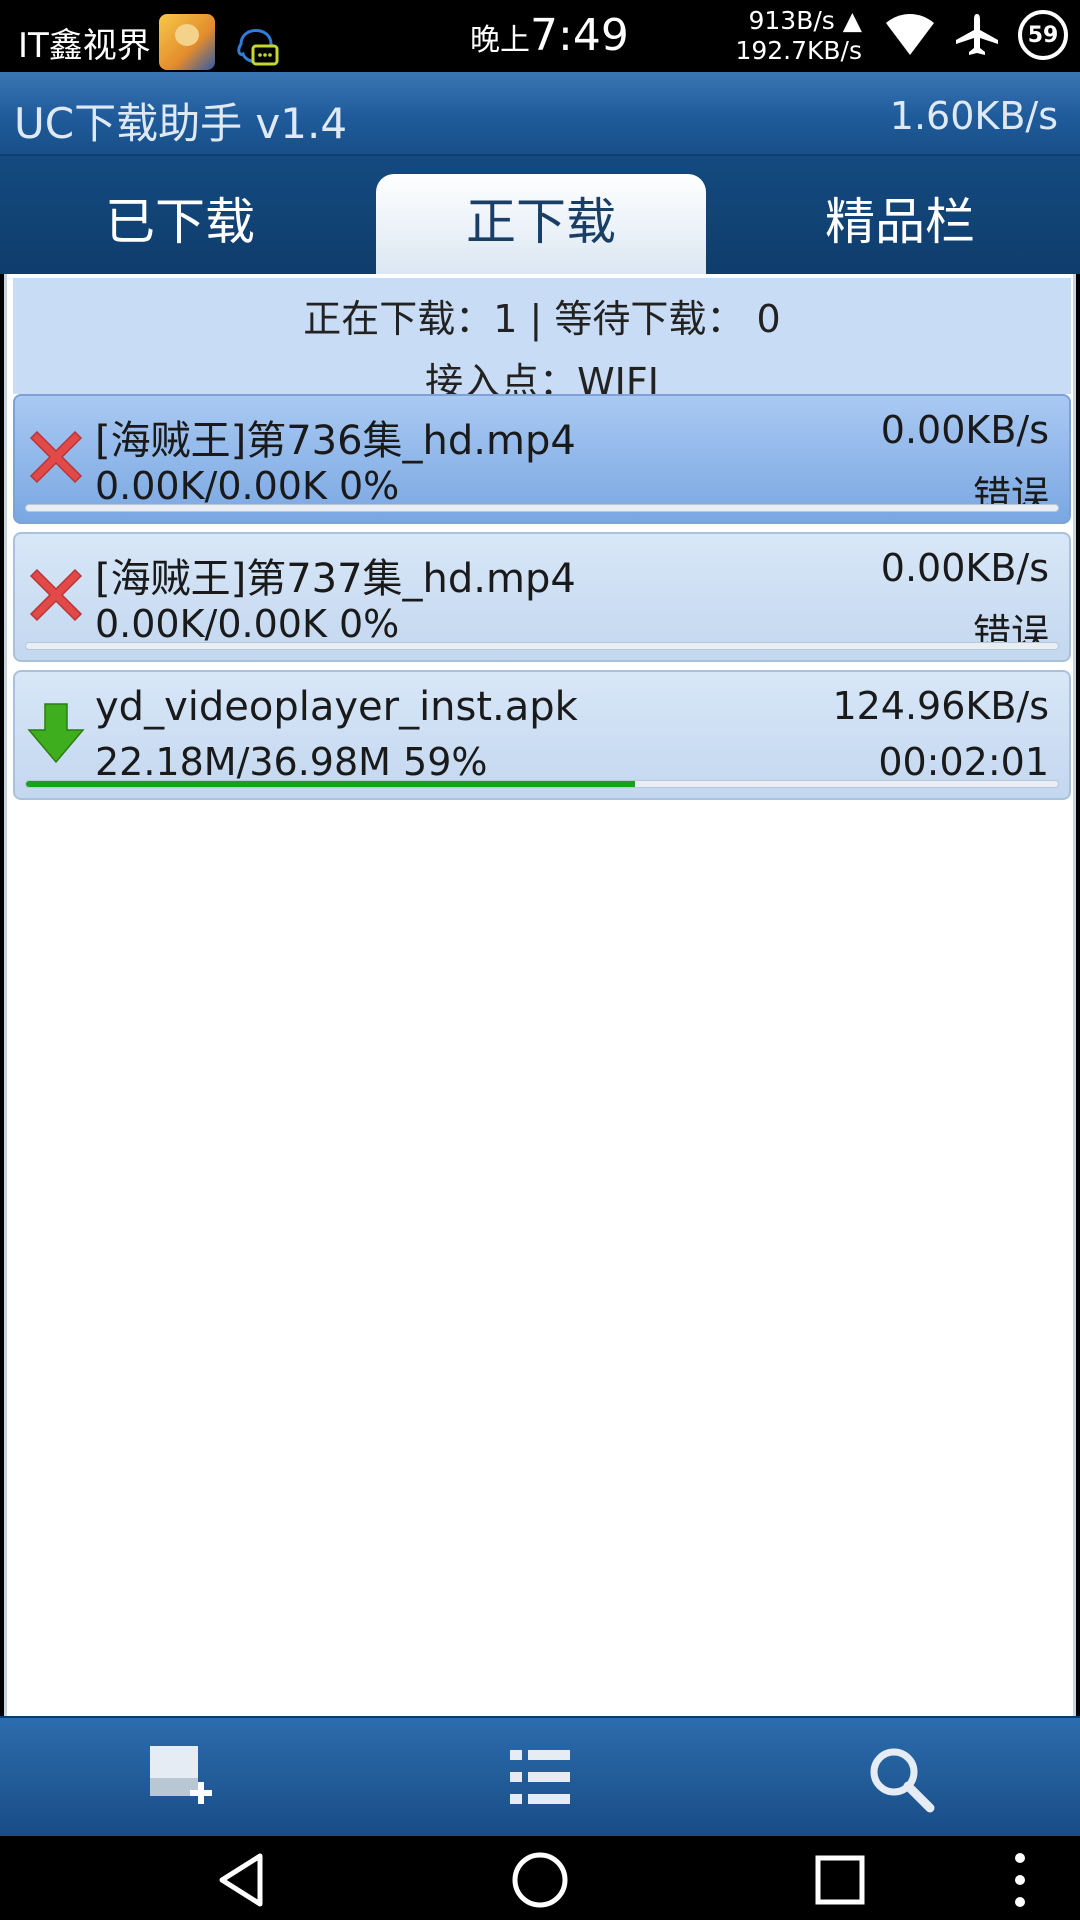 The width and height of the screenshot is (1080, 1920). I want to click on app-title: UC下载助手 v1.4, so click(181, 123).